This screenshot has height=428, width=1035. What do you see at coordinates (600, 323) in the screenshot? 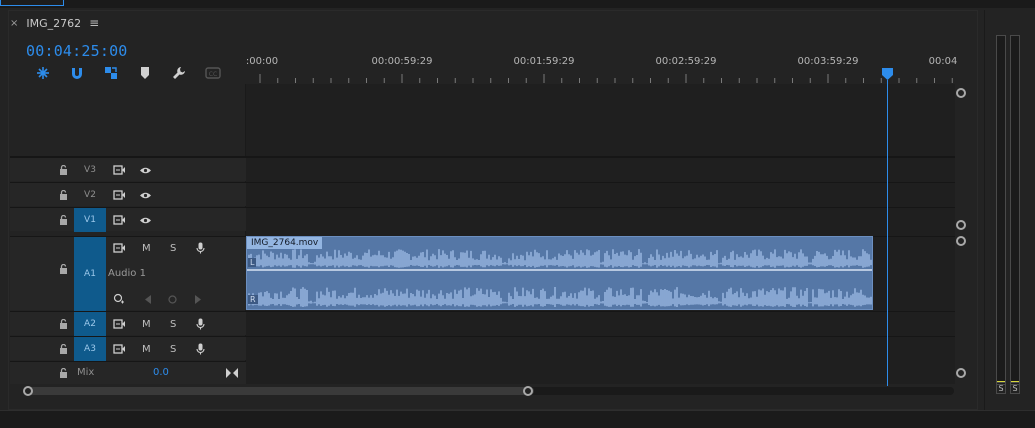
I see `audio-track-lane-a2` at bounding box center [600, 323].